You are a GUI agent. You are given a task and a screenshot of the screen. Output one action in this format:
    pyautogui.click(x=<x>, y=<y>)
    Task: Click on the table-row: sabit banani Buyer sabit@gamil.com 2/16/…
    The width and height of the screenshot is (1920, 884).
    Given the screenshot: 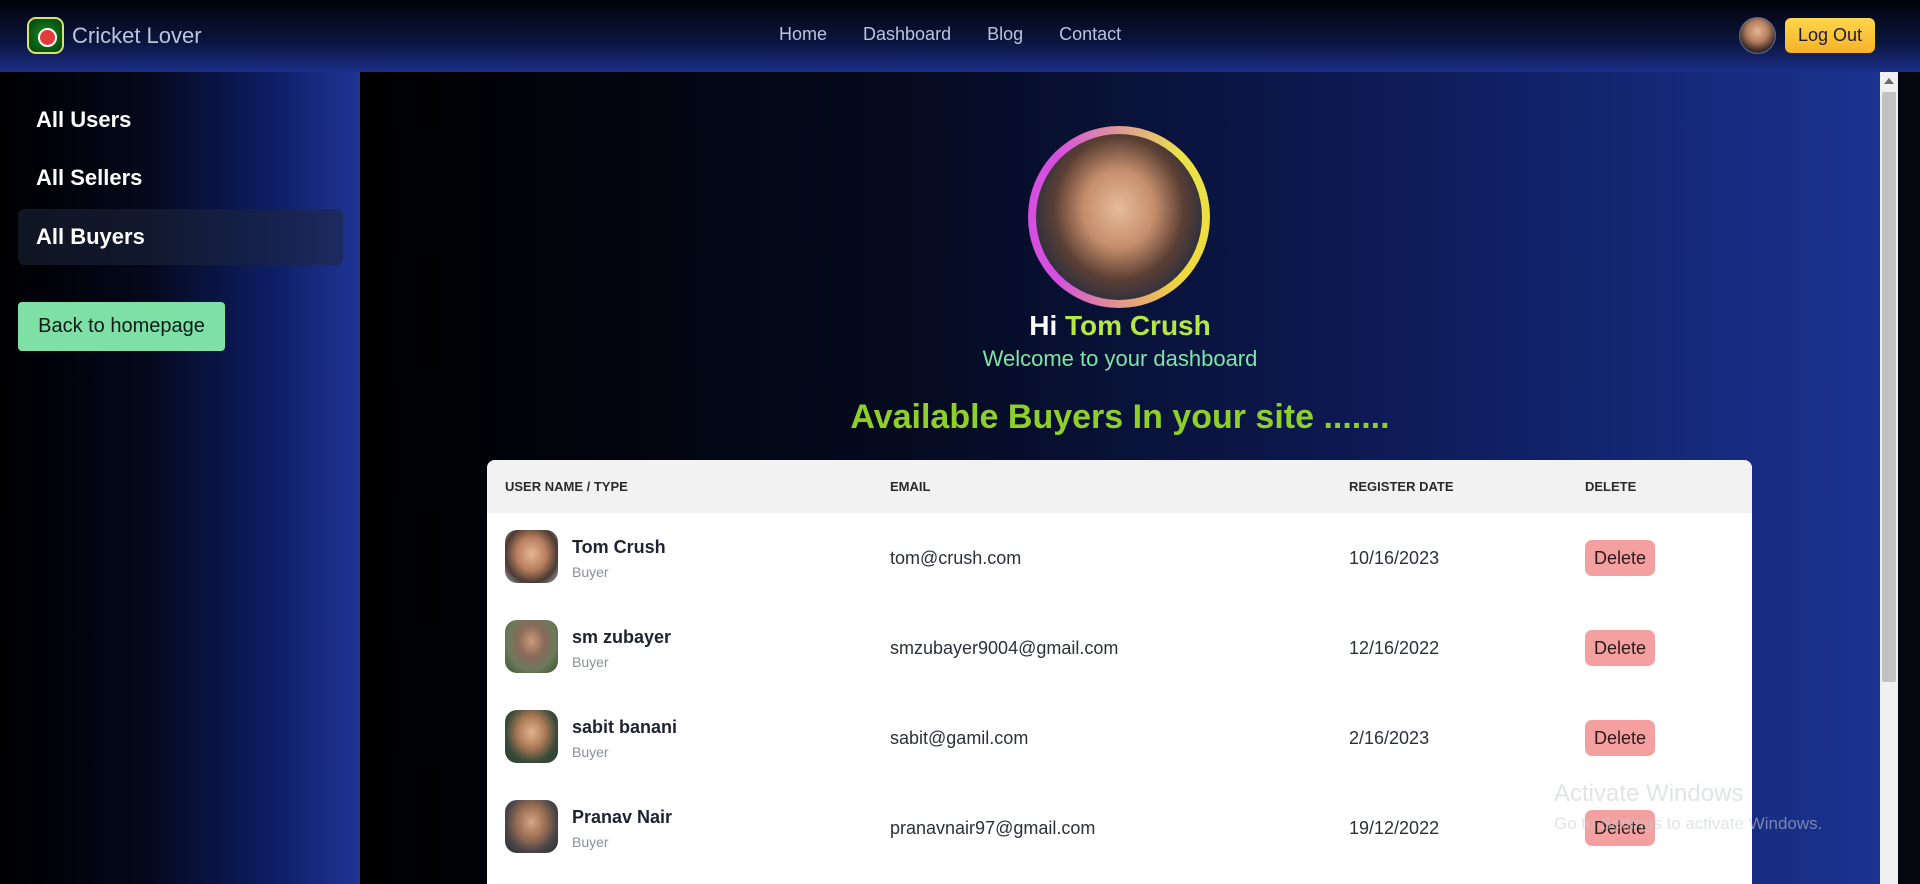 What is the action you would take?
    pyautogui.click(x=1119, y=738)
    